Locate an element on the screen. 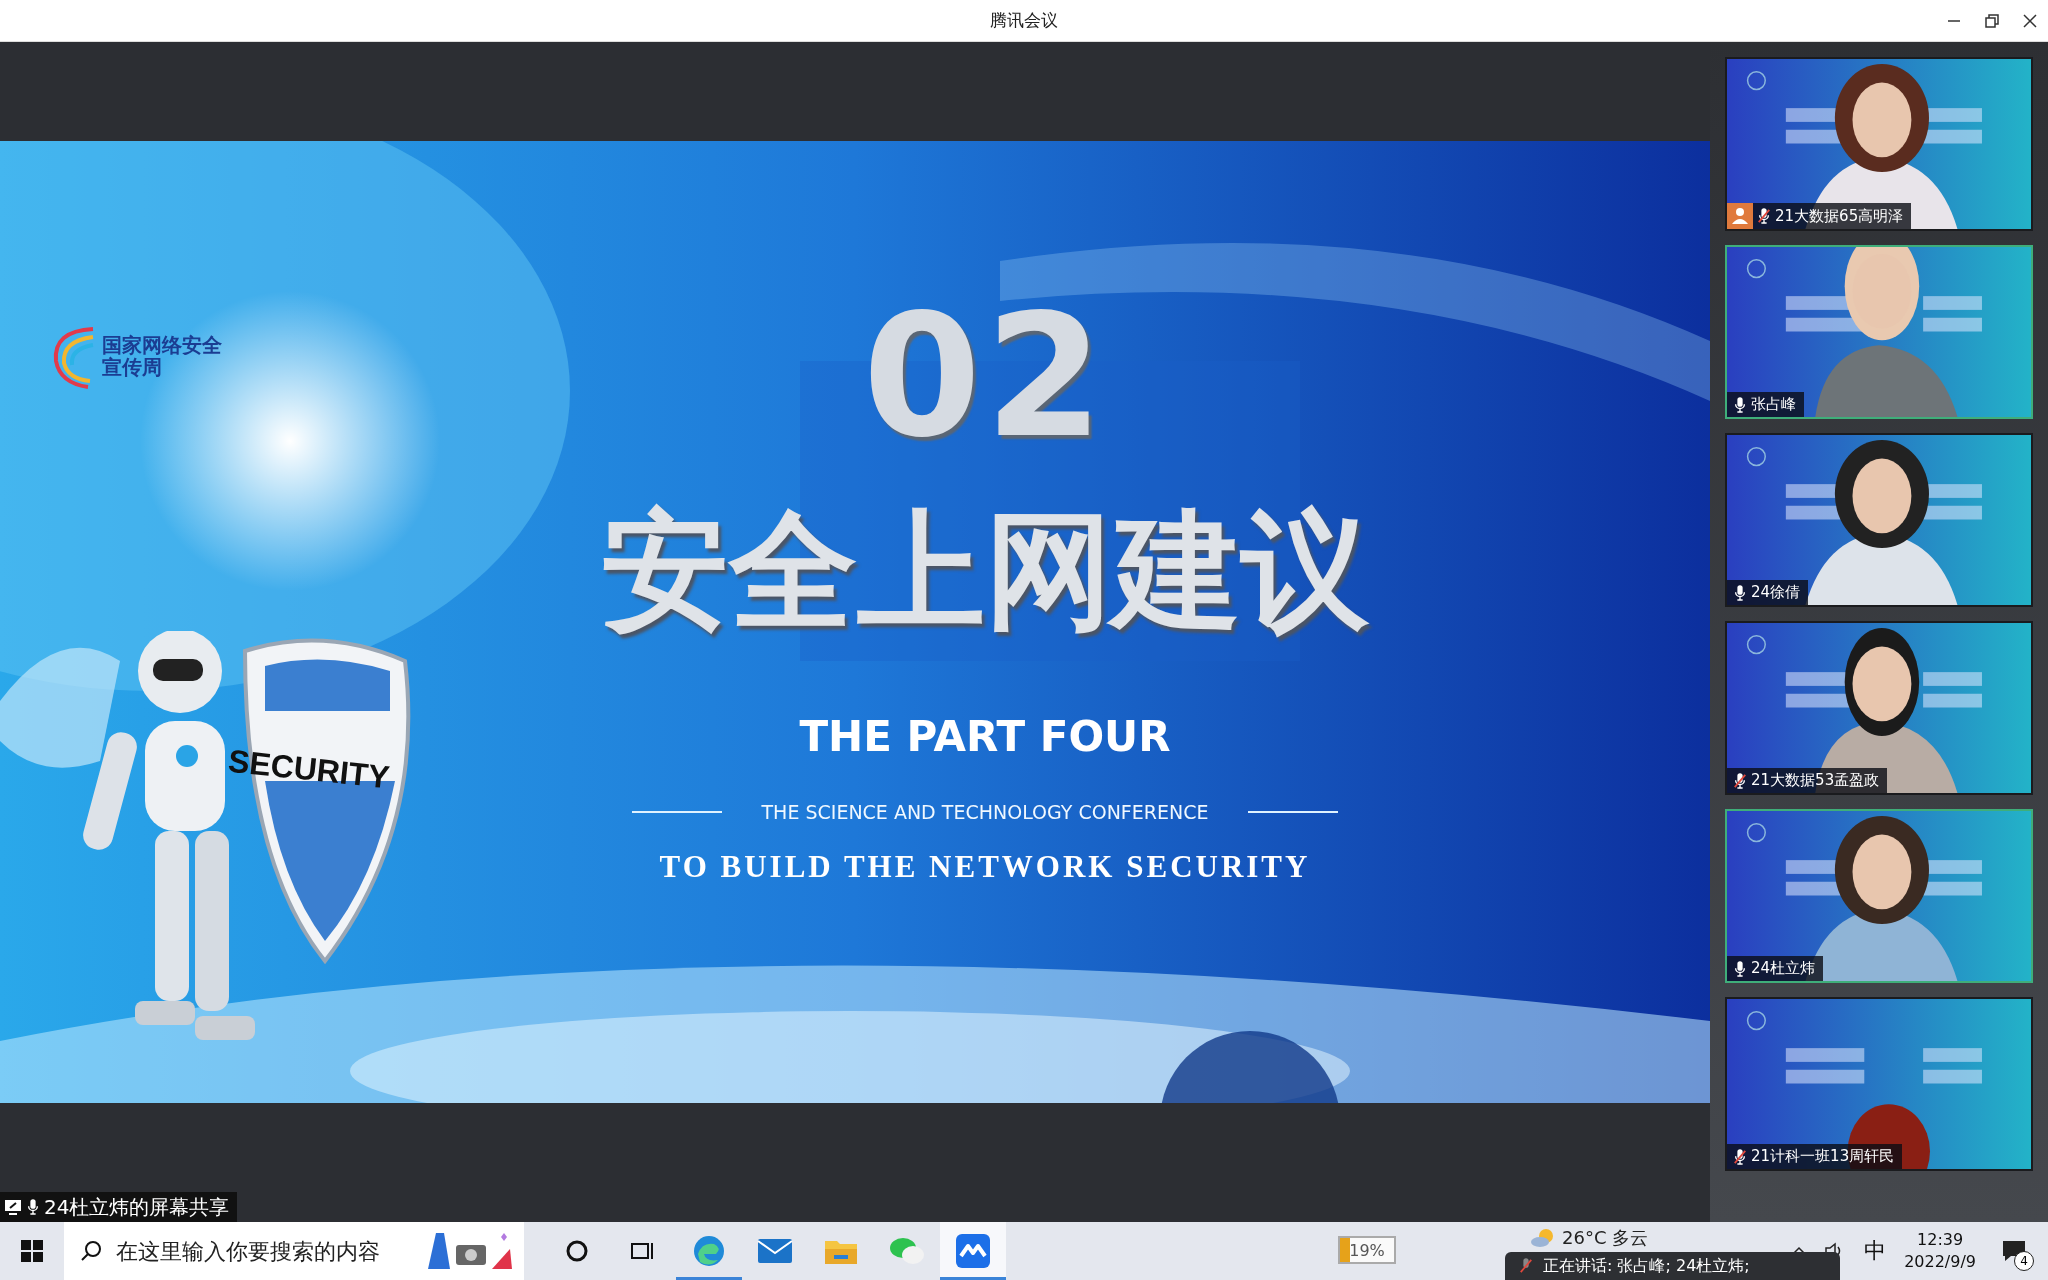 This screenshot has width=2048, height=1280. close-icon is located at coordinates (2030, 21).